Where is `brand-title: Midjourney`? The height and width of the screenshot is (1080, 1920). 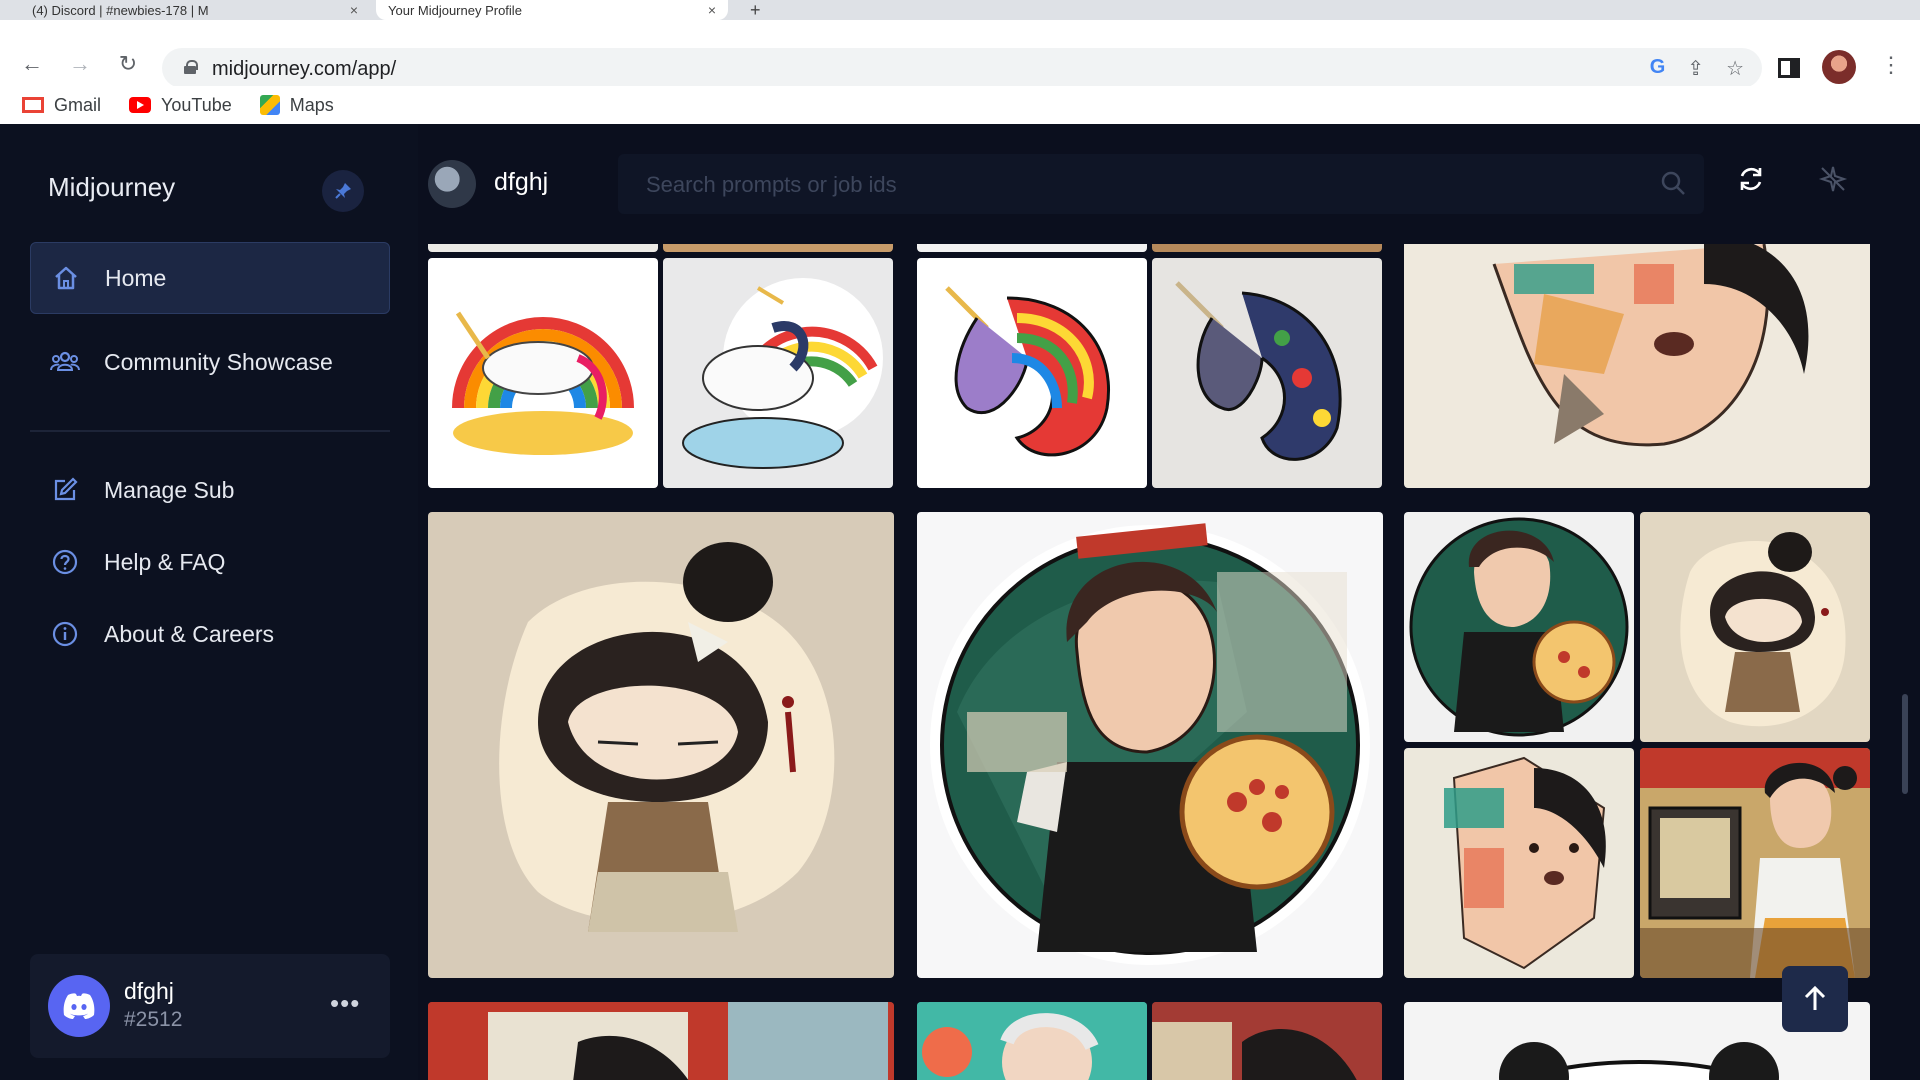 brand-title: Midjourney is located at coordinates (111, 187).